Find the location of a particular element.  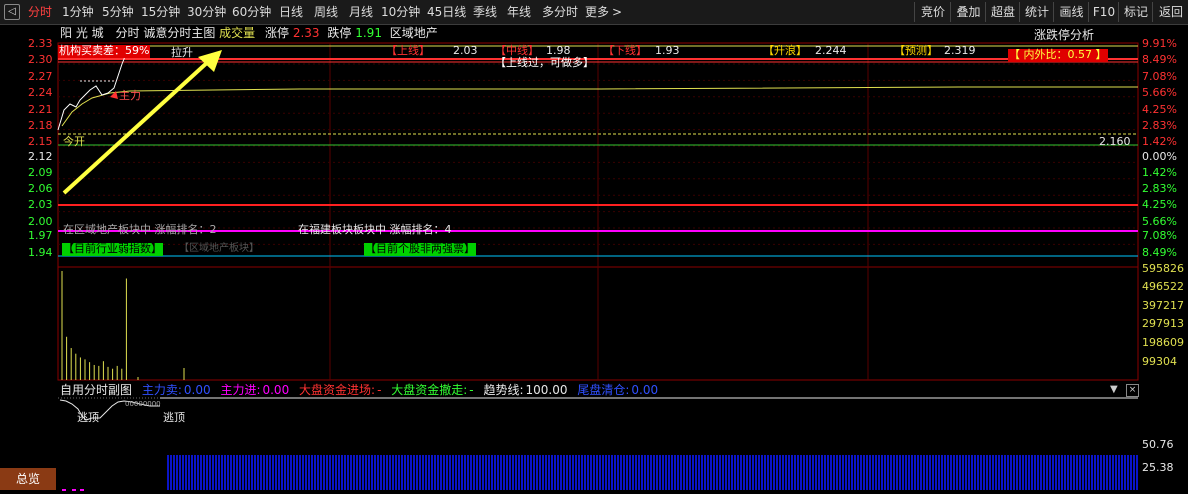

inner-outer-ratio: 【 内外比：0.57 】 is located at coordinates (1058, 55).